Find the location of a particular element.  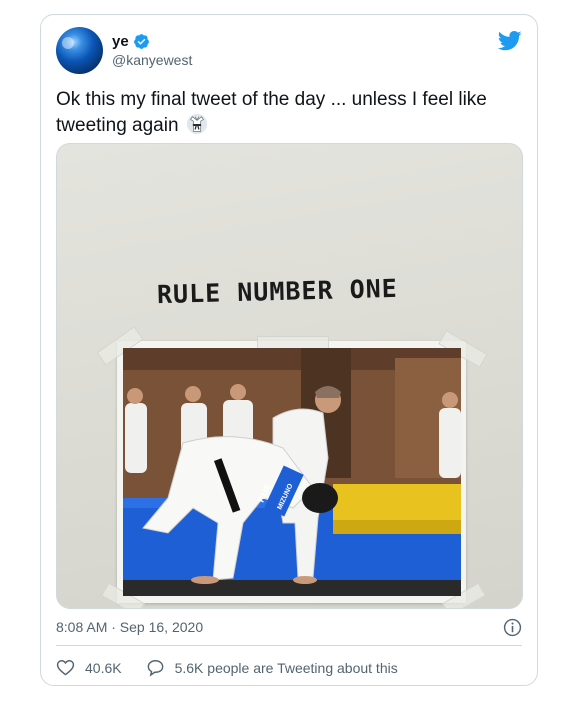

info-icon is located at coordinates (512, 627).